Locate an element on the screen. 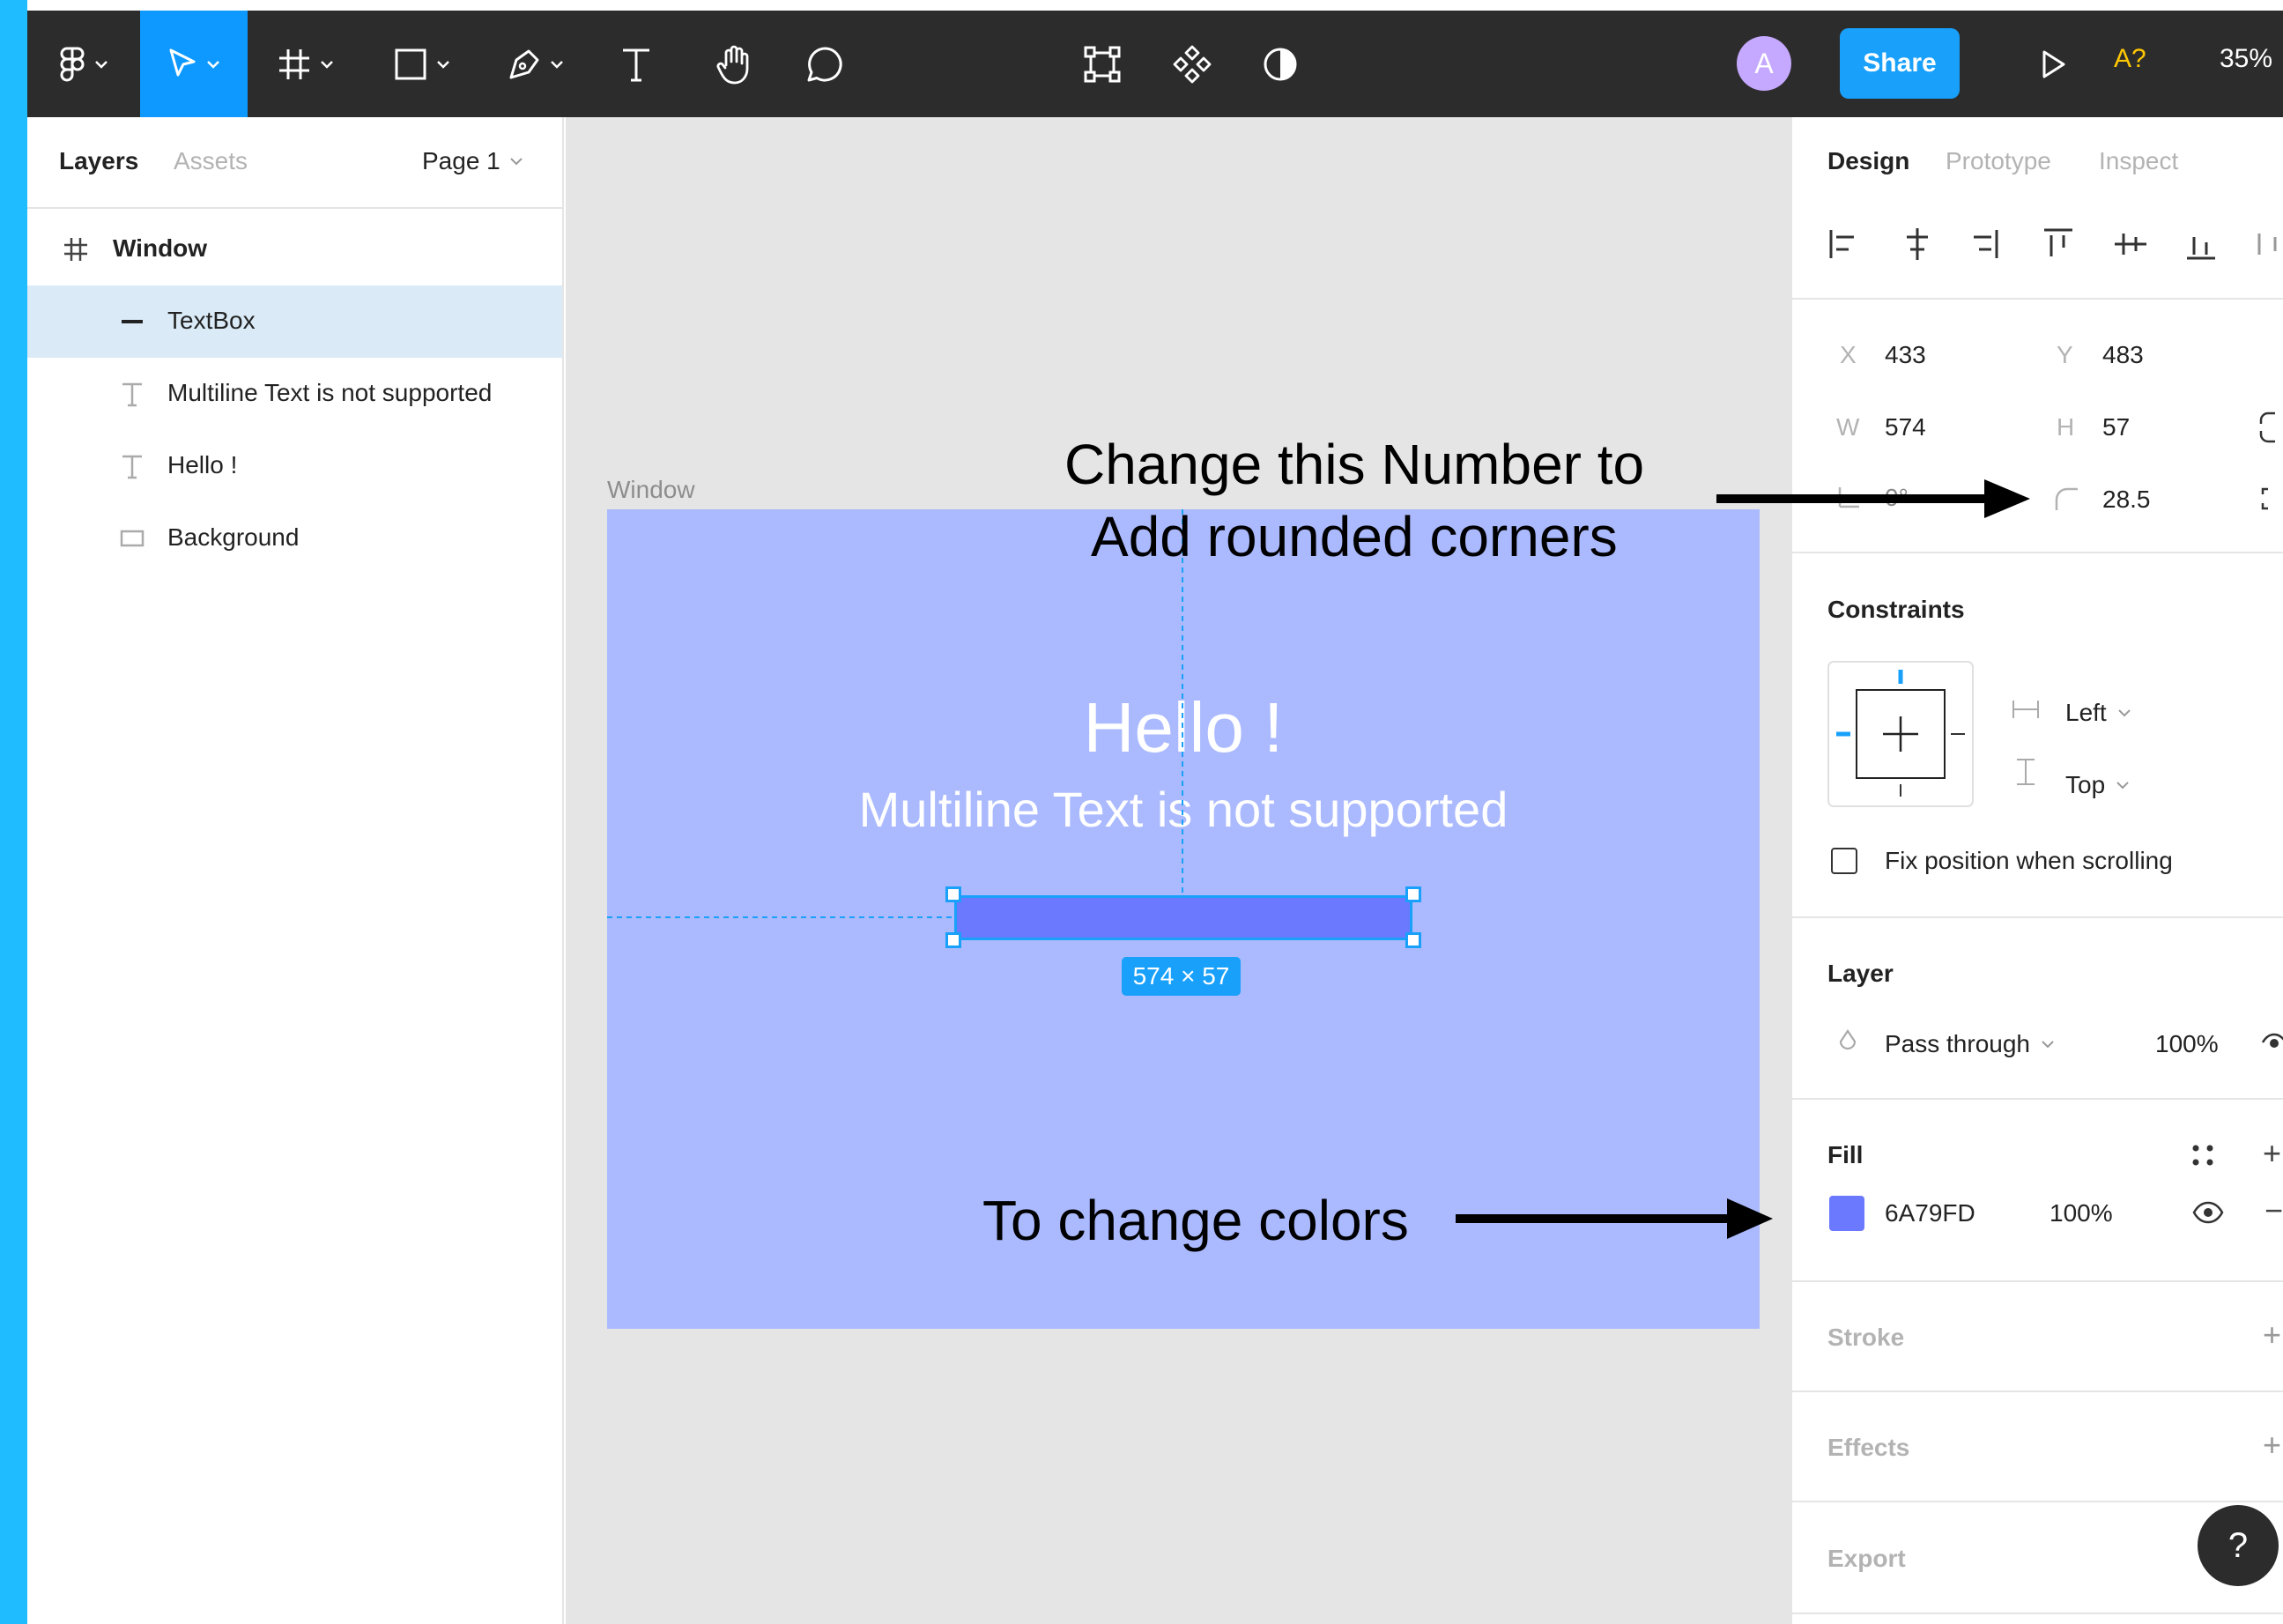 The image size is (2283, 1624). help-button: ? is located at coordinates (2238, 1545).